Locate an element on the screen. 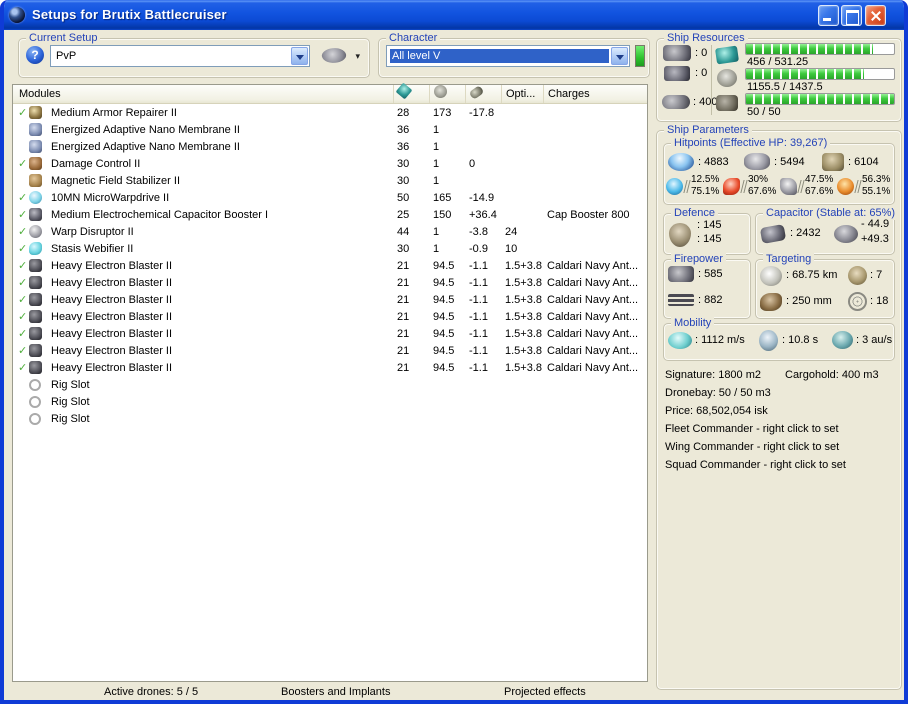 Image resolution: width=908 pixels, height=704 pixels. blaster-icon is located at coordinates (35, 265).